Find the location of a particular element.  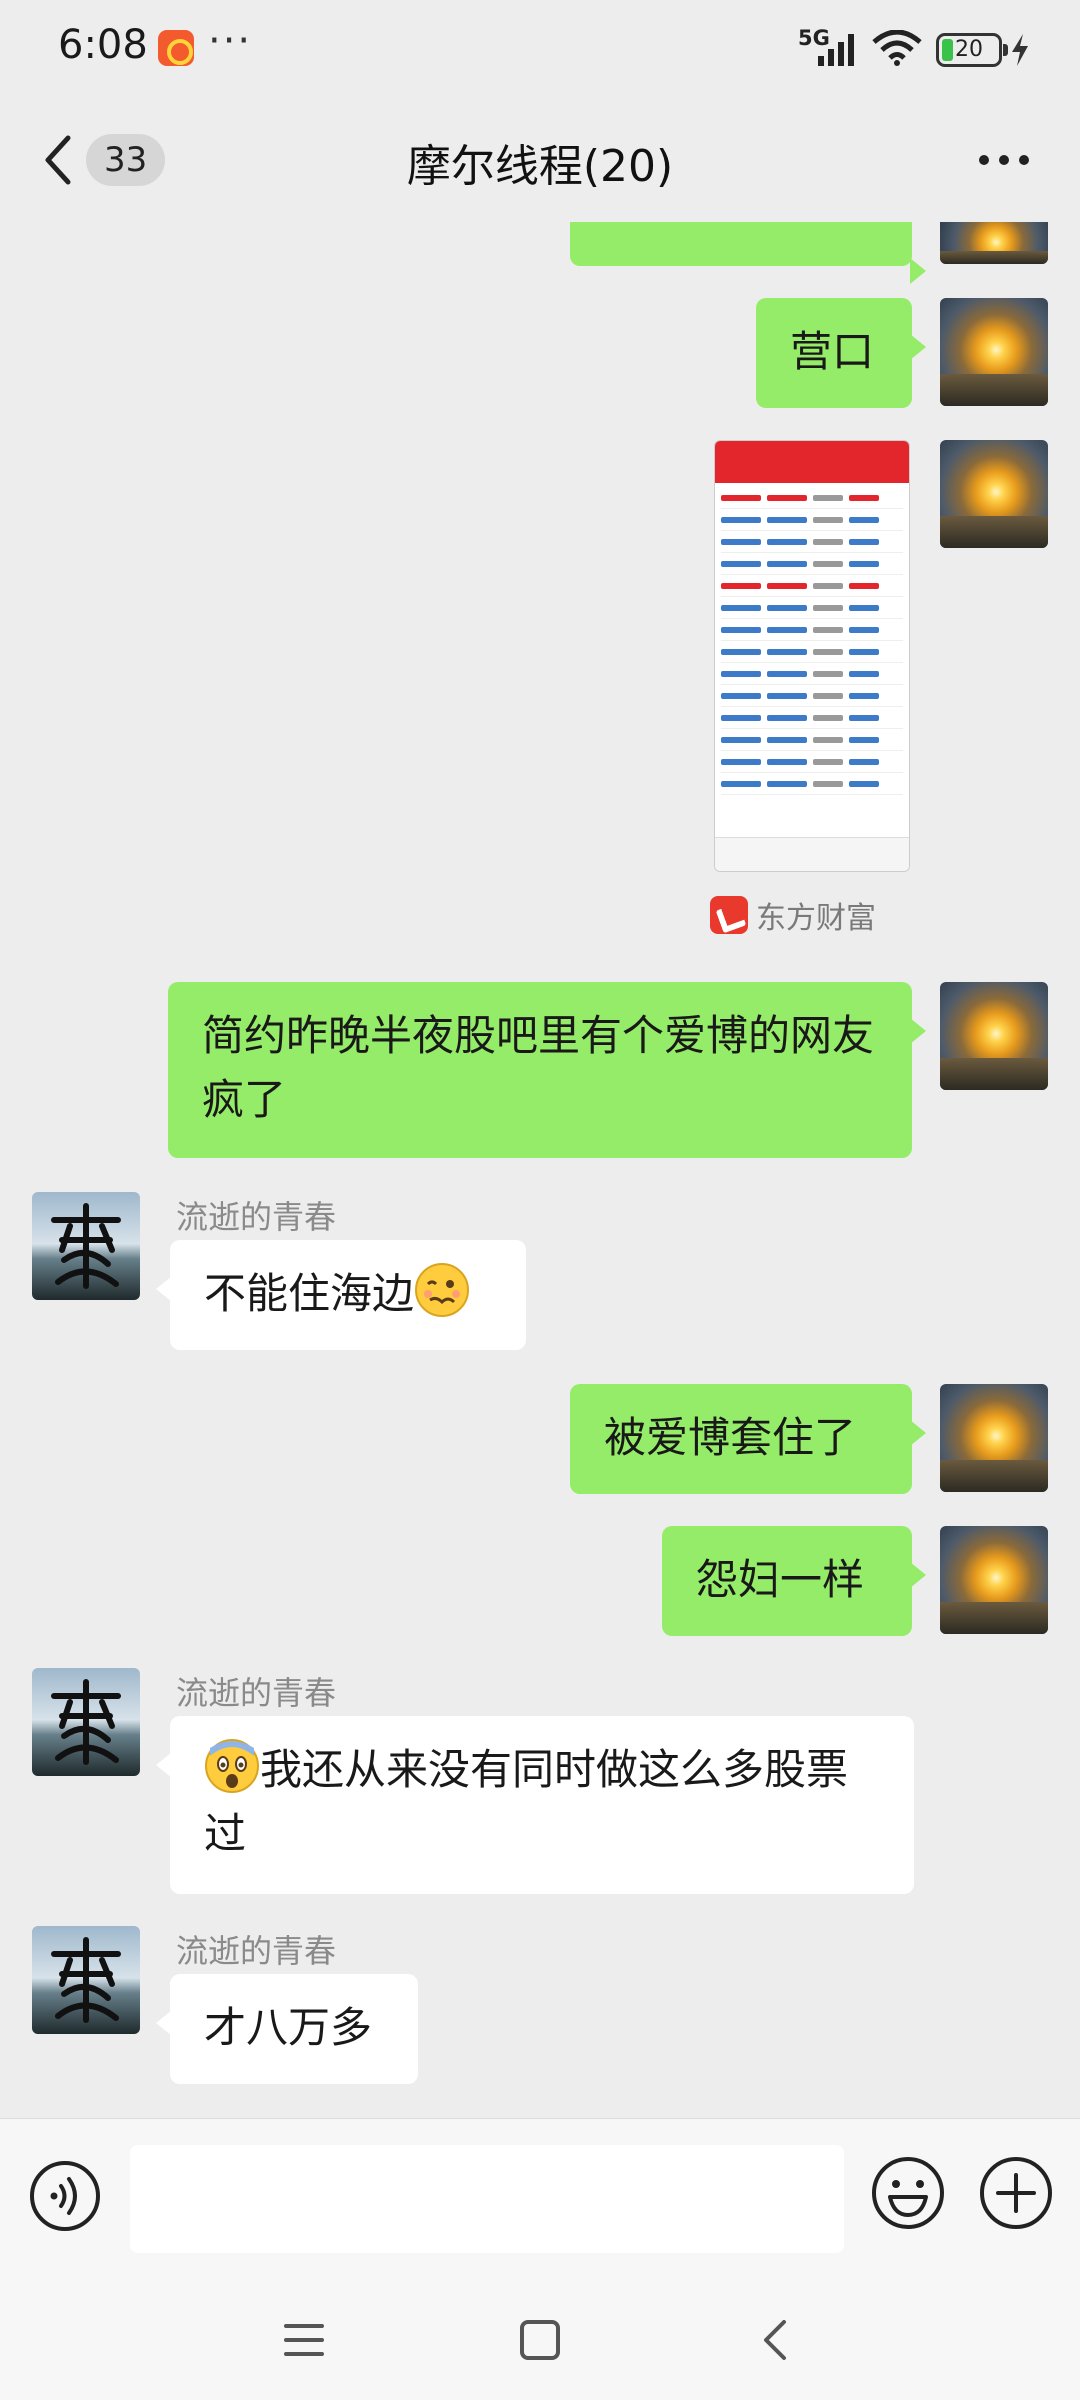

image-source-label: 东方财富 is located at coordinates (793, 915).